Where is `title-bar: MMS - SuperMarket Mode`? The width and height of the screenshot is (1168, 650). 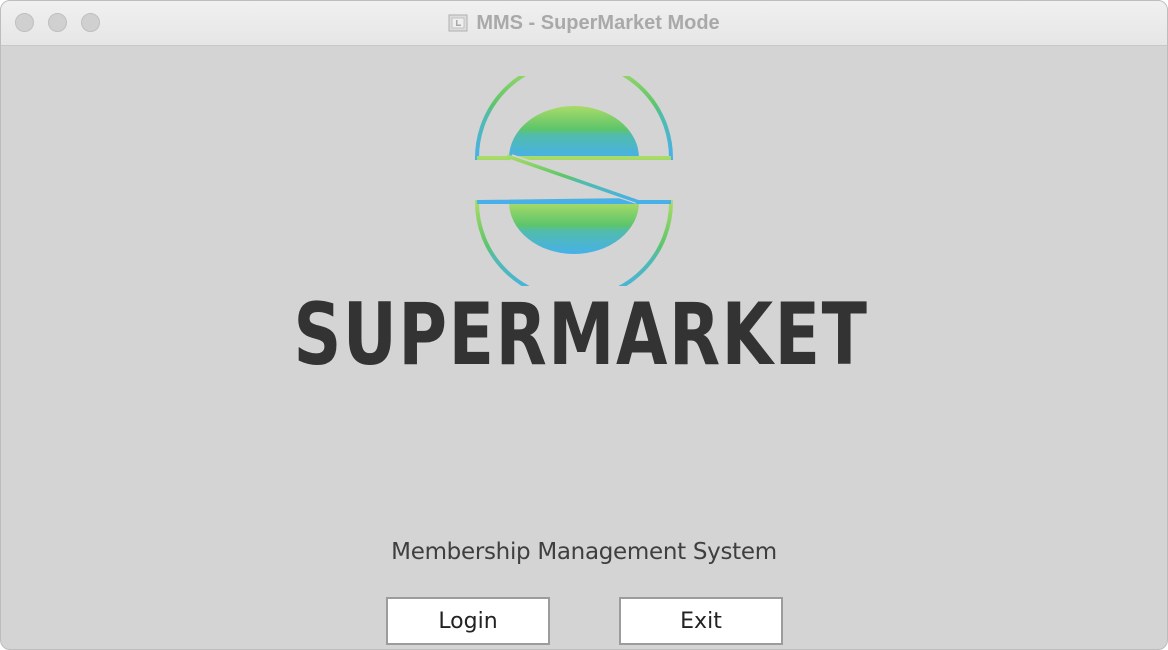
title-bar: MMS - SuperMarket Mode is located at coordinates (584, 23).